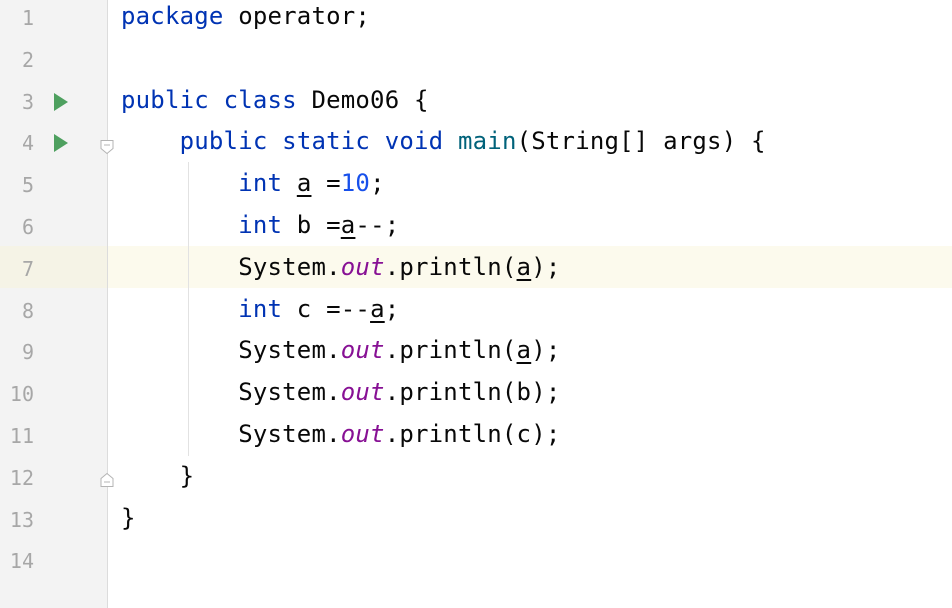 This screenshot has height=608, width=952. I want to click on code-token: .println(c);, so click(472, 434).